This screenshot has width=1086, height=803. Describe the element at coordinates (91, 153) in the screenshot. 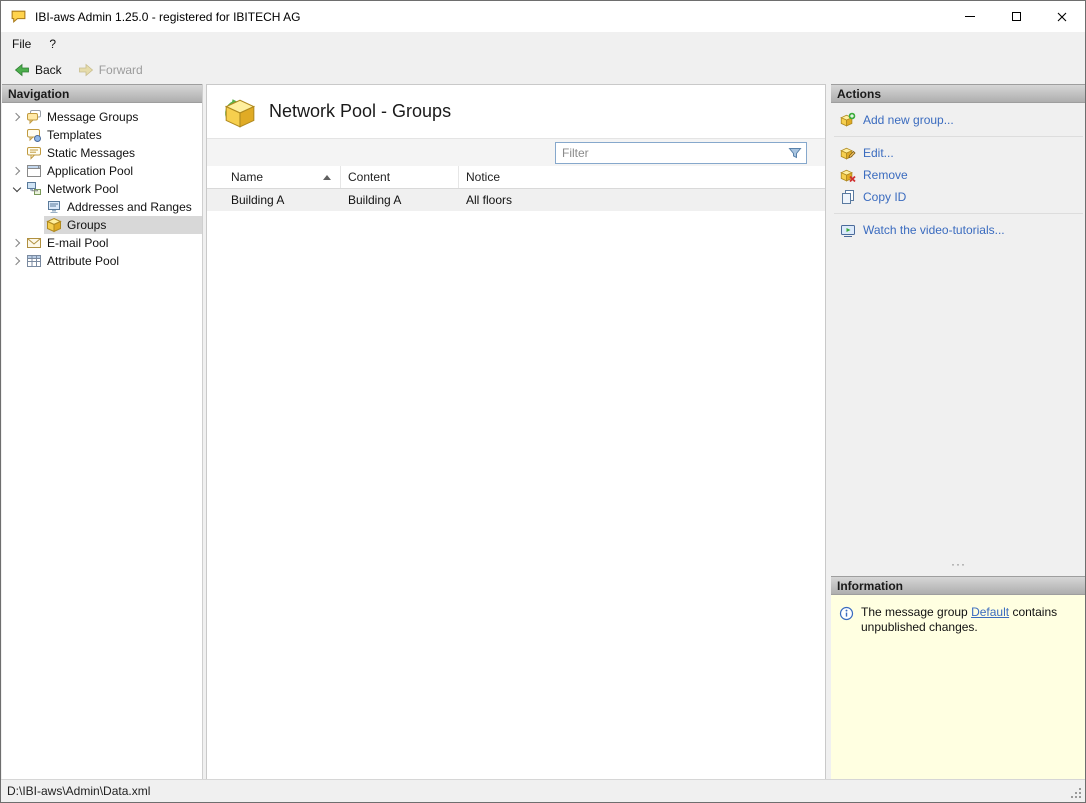

I see `tree-item-label: Static Messages` at that location.